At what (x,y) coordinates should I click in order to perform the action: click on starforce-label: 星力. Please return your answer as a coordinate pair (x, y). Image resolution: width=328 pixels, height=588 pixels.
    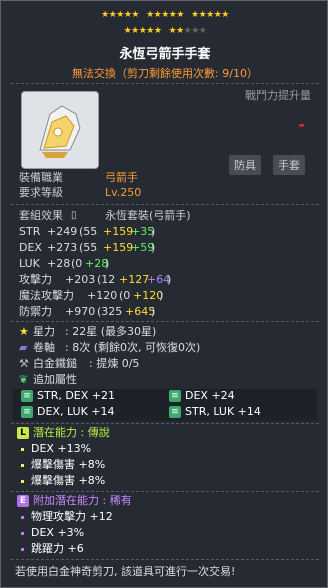
    Looking at the image, I should click on (44, 331).